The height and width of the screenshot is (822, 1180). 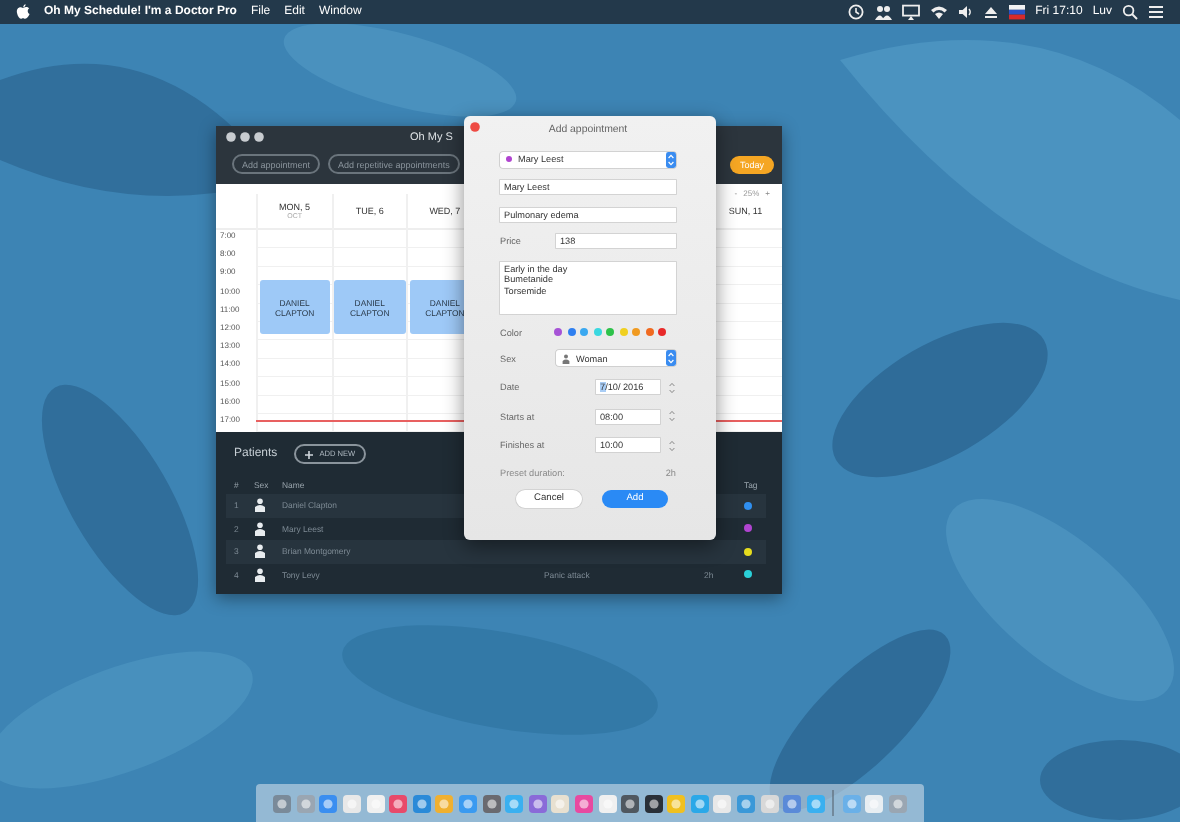 What do you see at coordinates (855, 12) in the screenshot?
I see `clock-icon` at bounding box center [855, 12].